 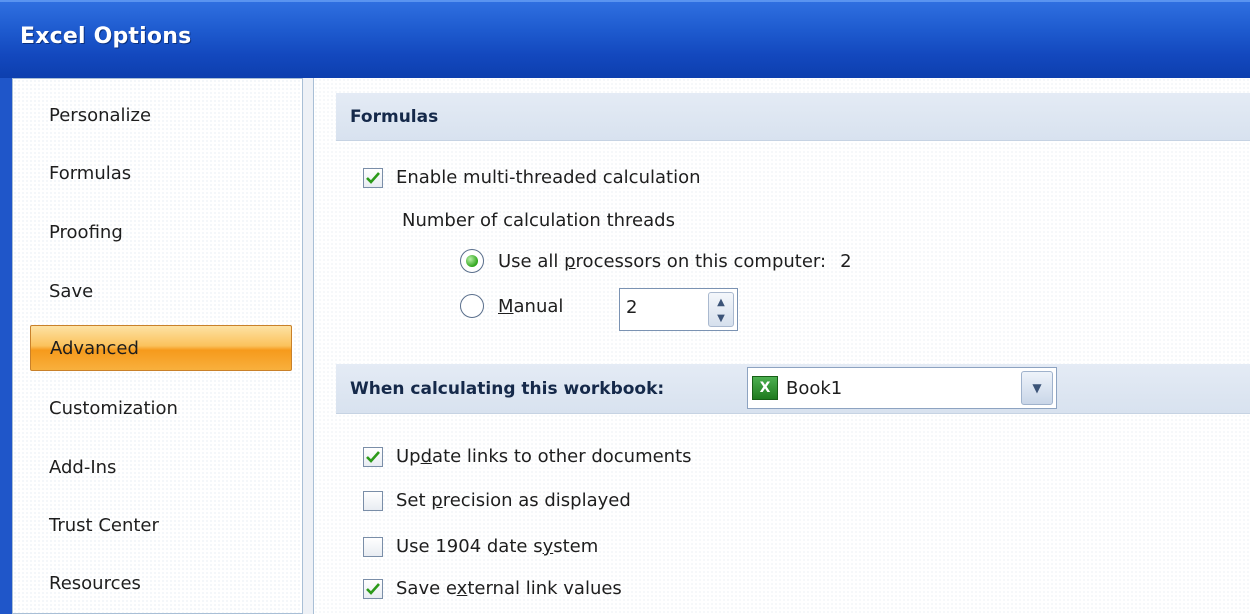 I want to click on sidebar-item-formulas: Formulas, so click(x=161, y=174).